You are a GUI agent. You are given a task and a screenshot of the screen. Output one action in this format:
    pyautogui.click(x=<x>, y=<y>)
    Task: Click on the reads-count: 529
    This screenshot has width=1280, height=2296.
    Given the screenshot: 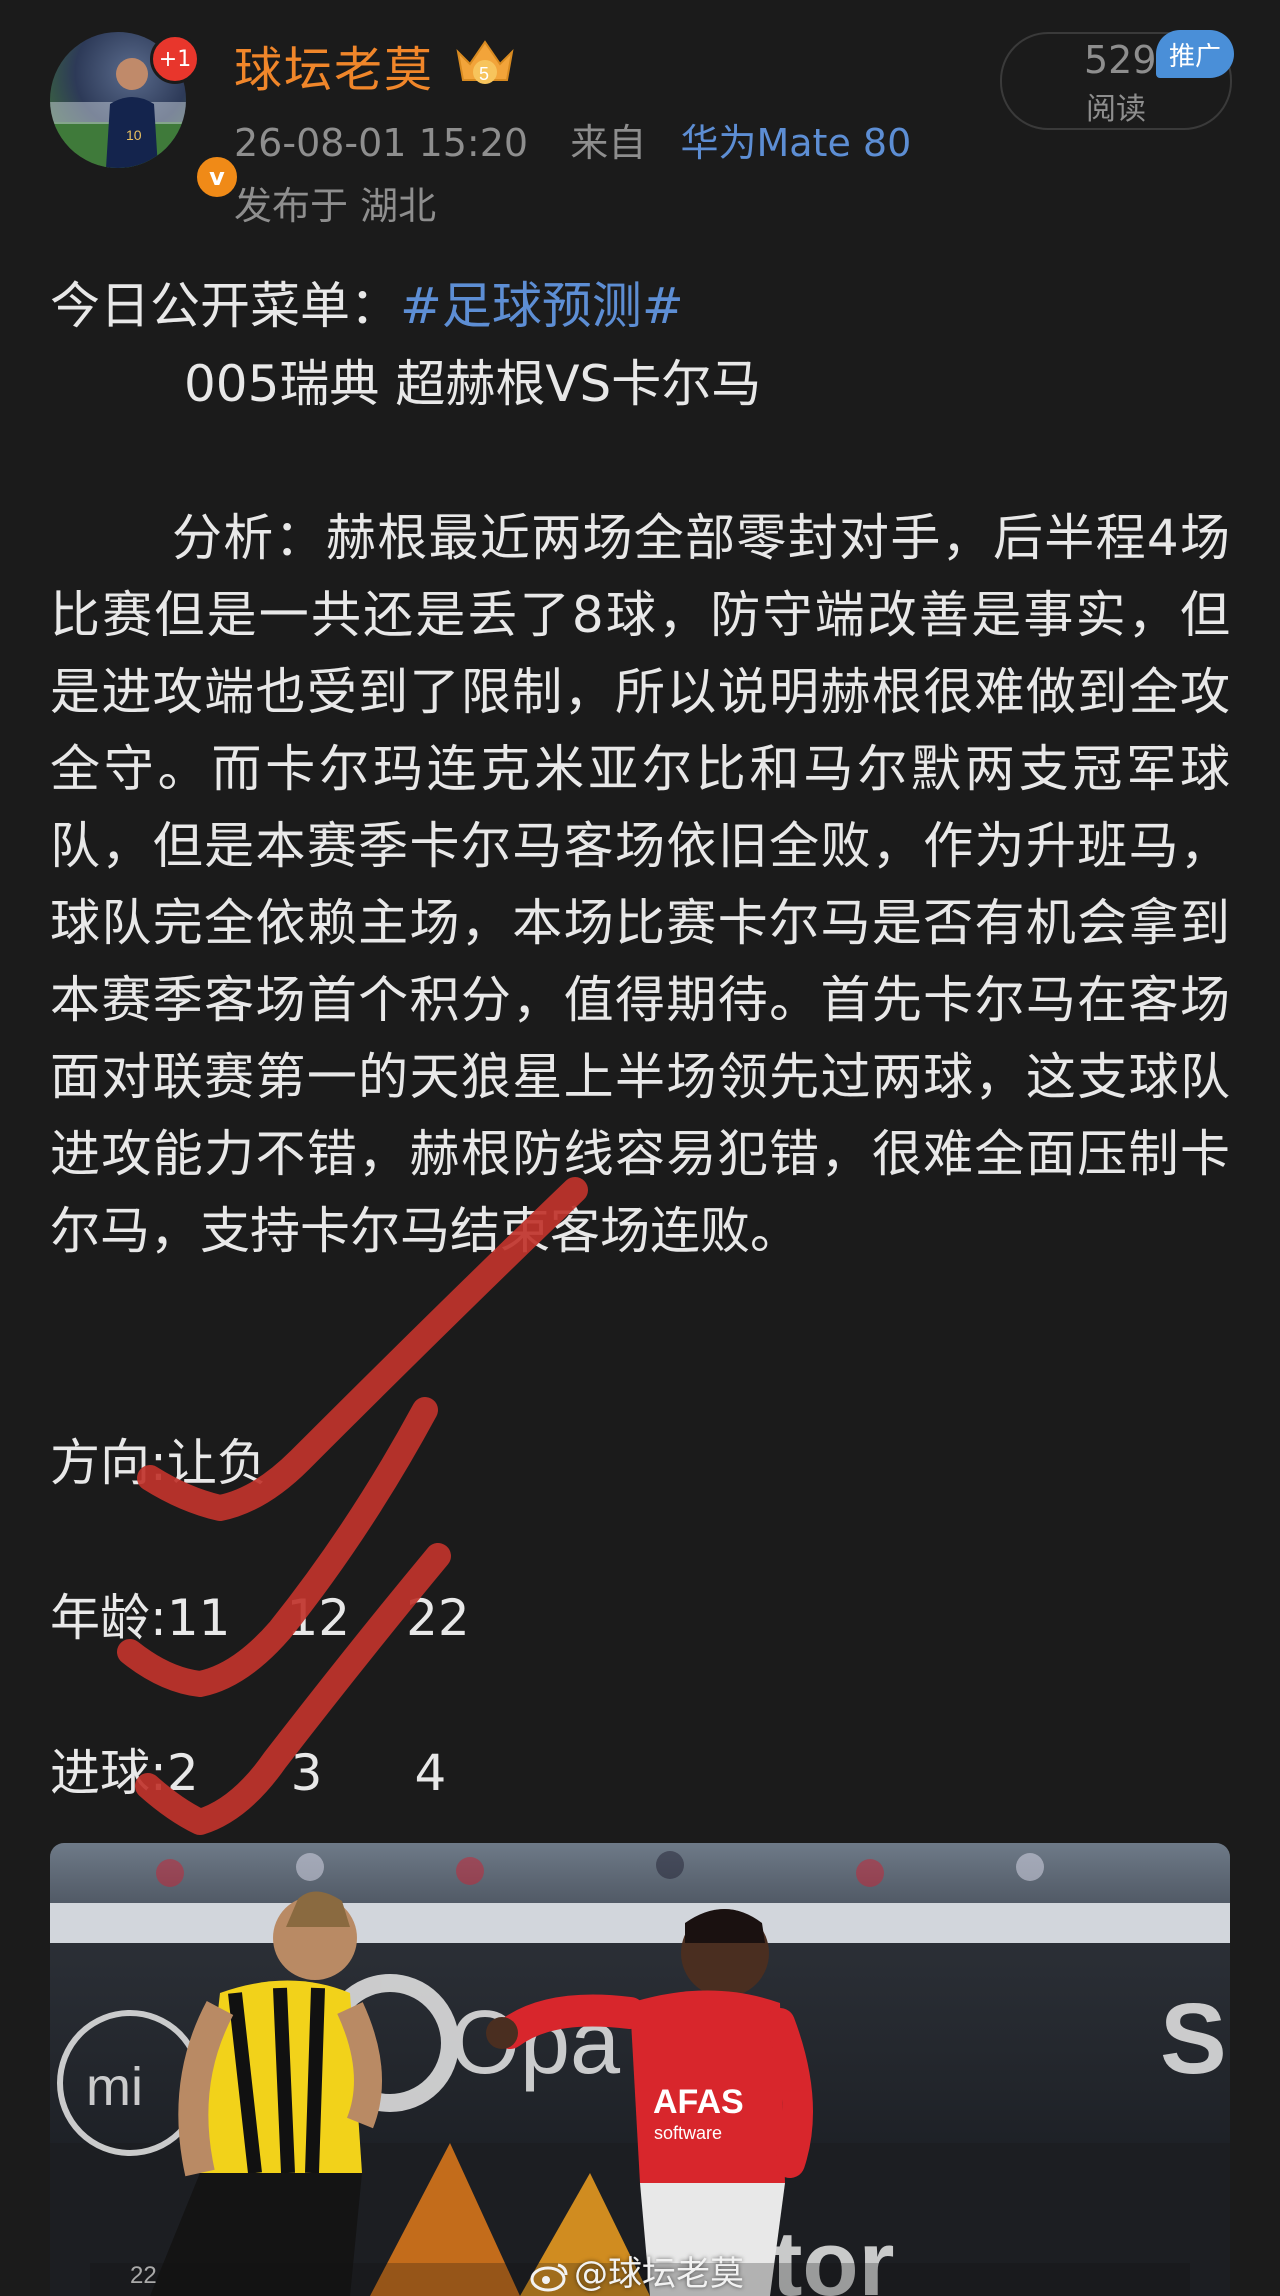 What is the action you would take?
    pyautogui.click(x=1120, y=60)
    